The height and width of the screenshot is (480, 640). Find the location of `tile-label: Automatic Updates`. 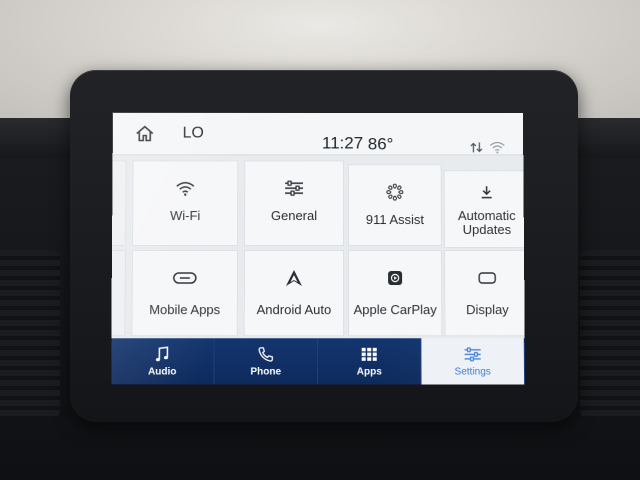

tile-label: Automatic Updates is located at coordinates (486, 223).